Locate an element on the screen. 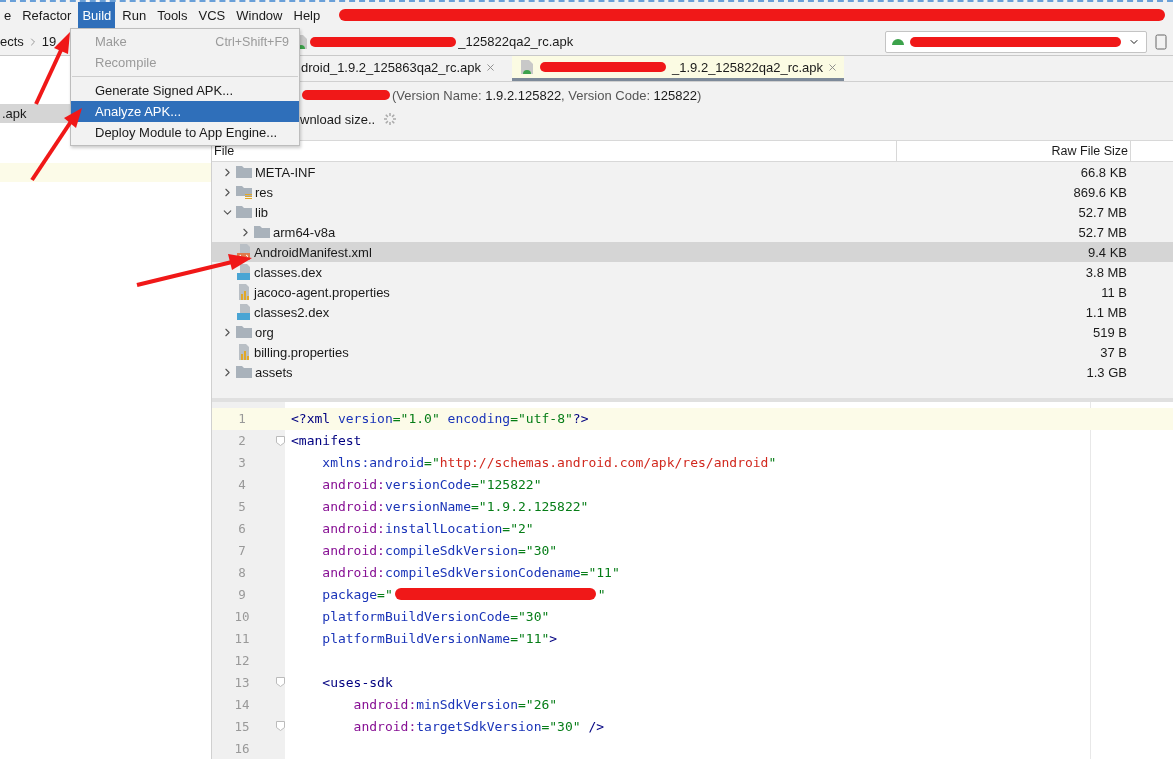 The width and height of the screenshot is (1173, 759). line-number: 11 is located at coordinates (242, 638).